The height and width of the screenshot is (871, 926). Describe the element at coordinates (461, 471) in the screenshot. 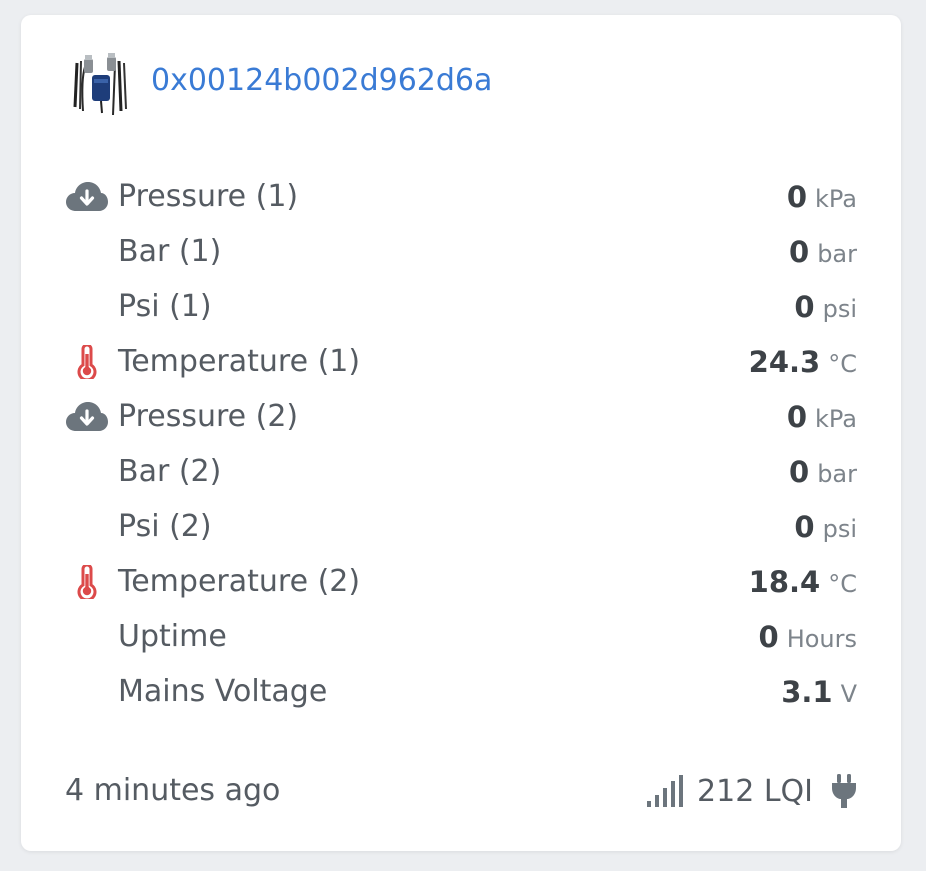

I see `reading-row: Bar (2) 0 bar` at that location.